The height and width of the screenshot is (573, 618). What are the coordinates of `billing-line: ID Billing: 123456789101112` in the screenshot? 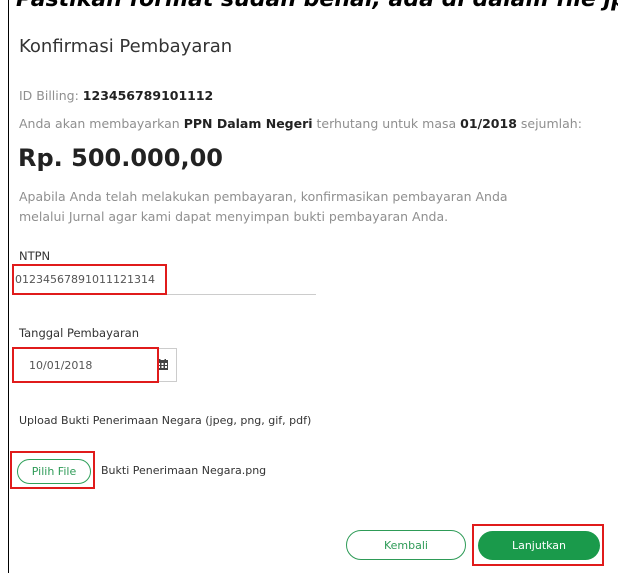 It's located at (116, 95).